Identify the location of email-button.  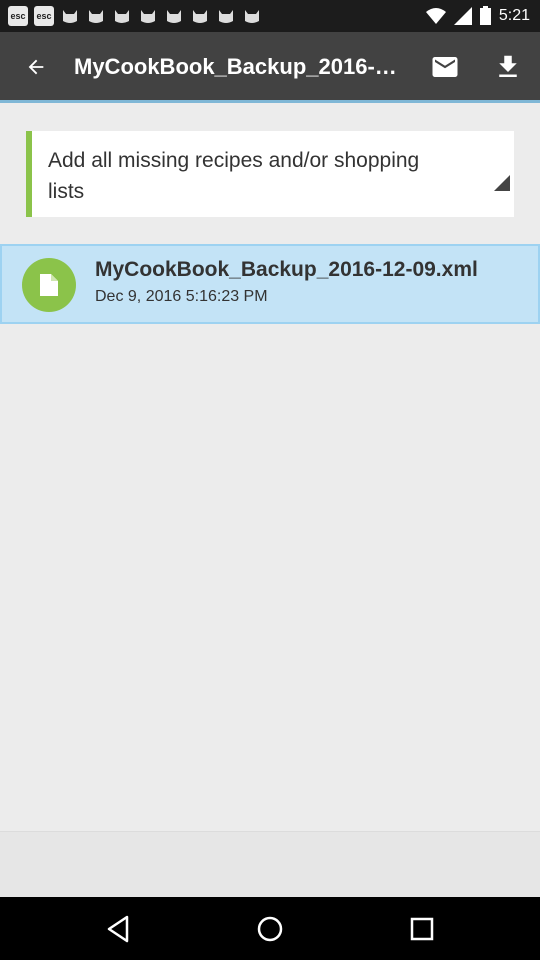
(445, 67).